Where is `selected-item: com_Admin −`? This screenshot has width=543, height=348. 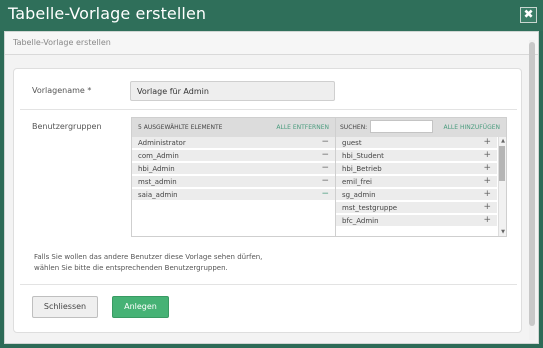
selected-item: com_Admin − is located at coordinates (233, 156).